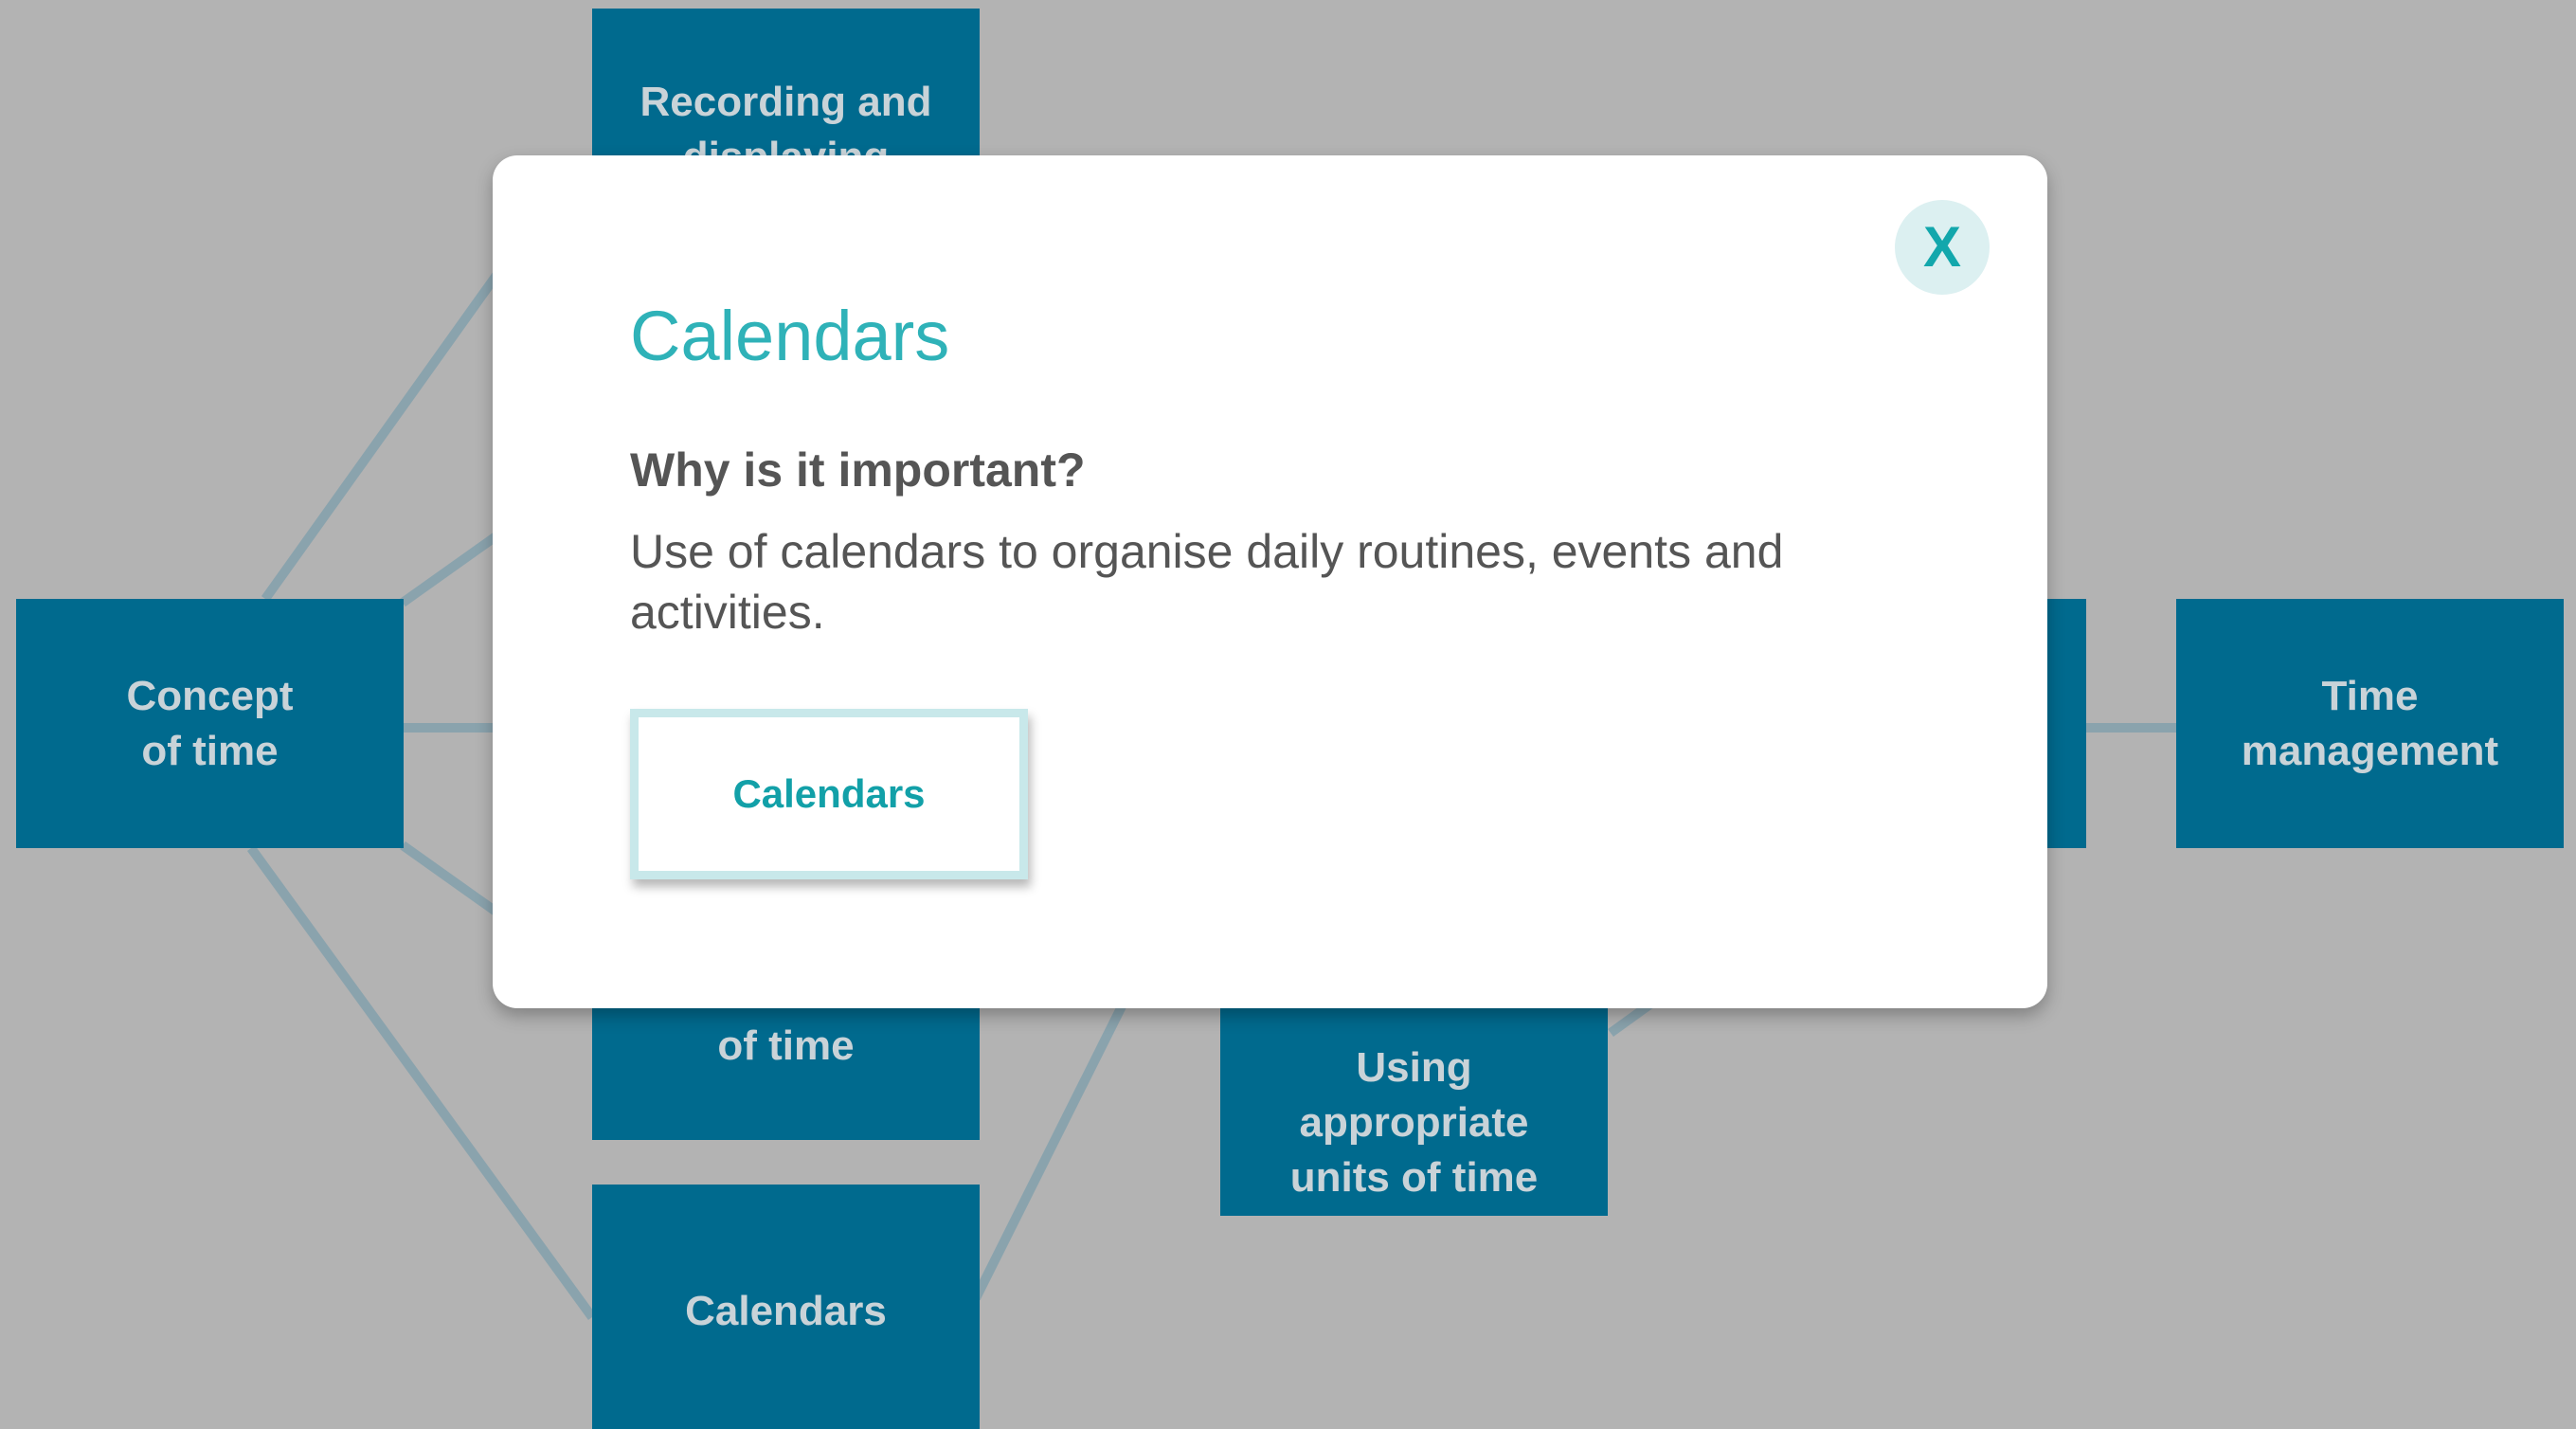  Describe the element at coordinates (210, 723) in the screenshot. I see `node-concept-of-time: Concept of time` at that location.